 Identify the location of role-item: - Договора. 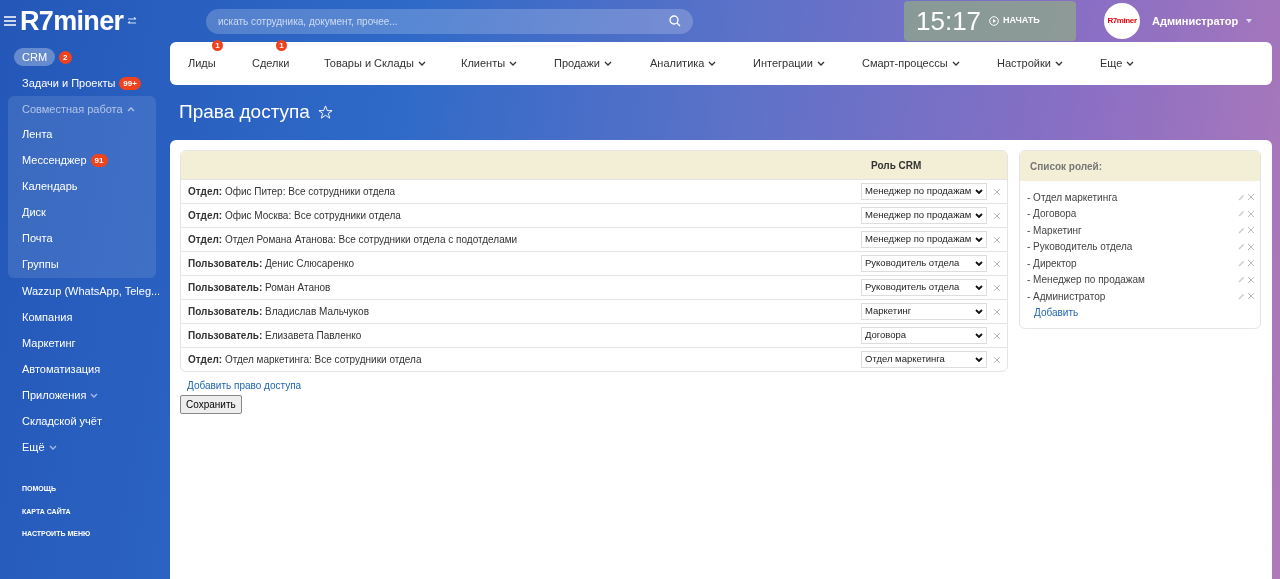
(1052, 214).